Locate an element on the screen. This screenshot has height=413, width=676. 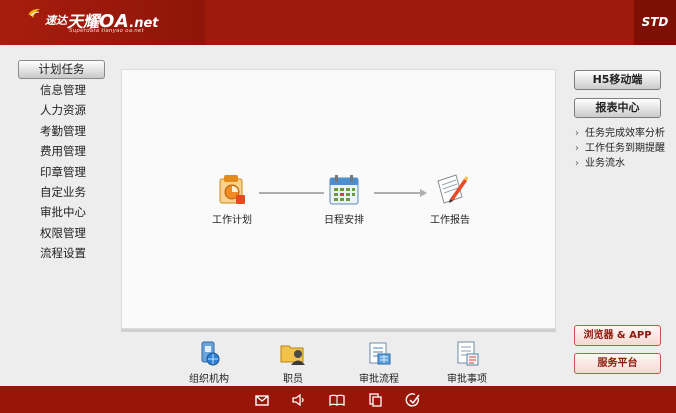
service-platform-button: 服务平台 is located at coordinates (617, 363).